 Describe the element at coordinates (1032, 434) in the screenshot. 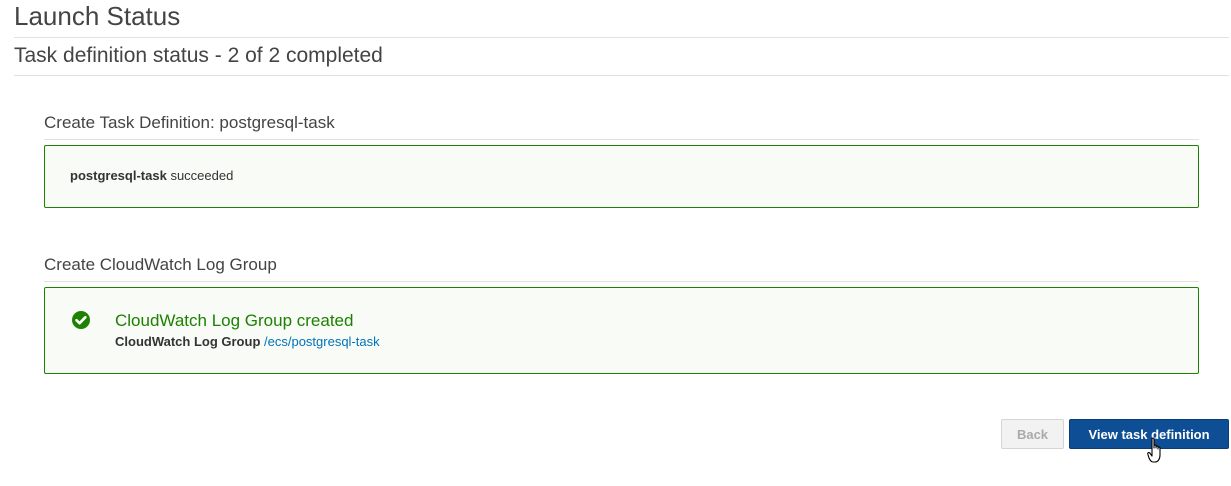

I see `back-button: Back` at that location.